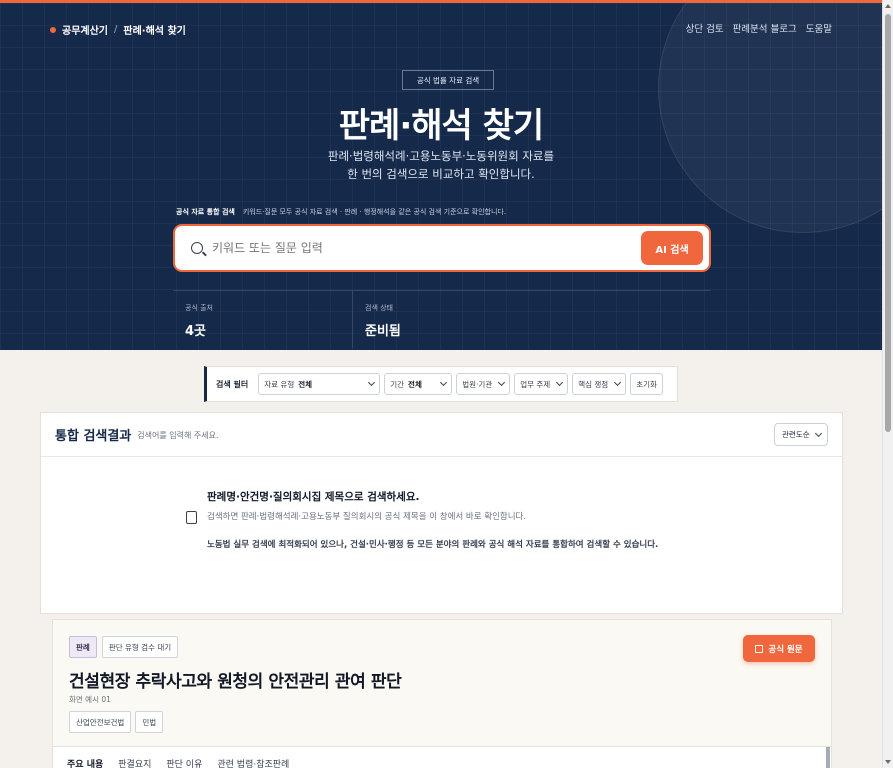 The image size is (893, 768). Describe the element at coordinates (415, 384) in the screenshot. I see `filter-period-value: 전체` at that location.